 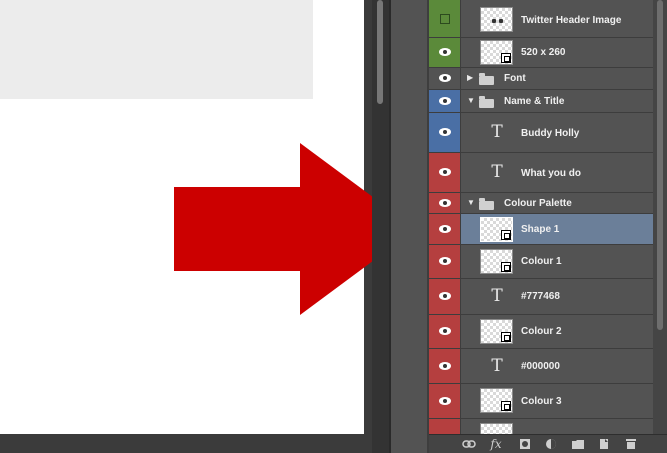 I want to click on canvas-header-block, so click(x=156, y=49).